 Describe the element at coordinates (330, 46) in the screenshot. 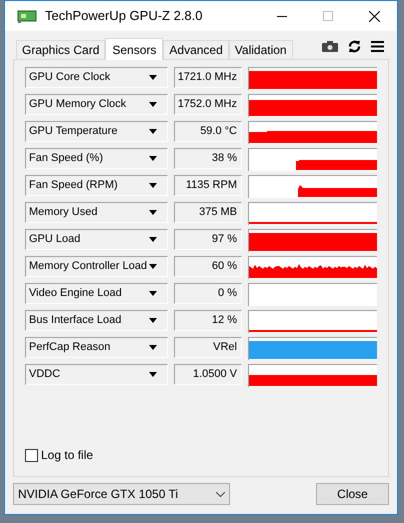

I see `camera-icon` at that location.